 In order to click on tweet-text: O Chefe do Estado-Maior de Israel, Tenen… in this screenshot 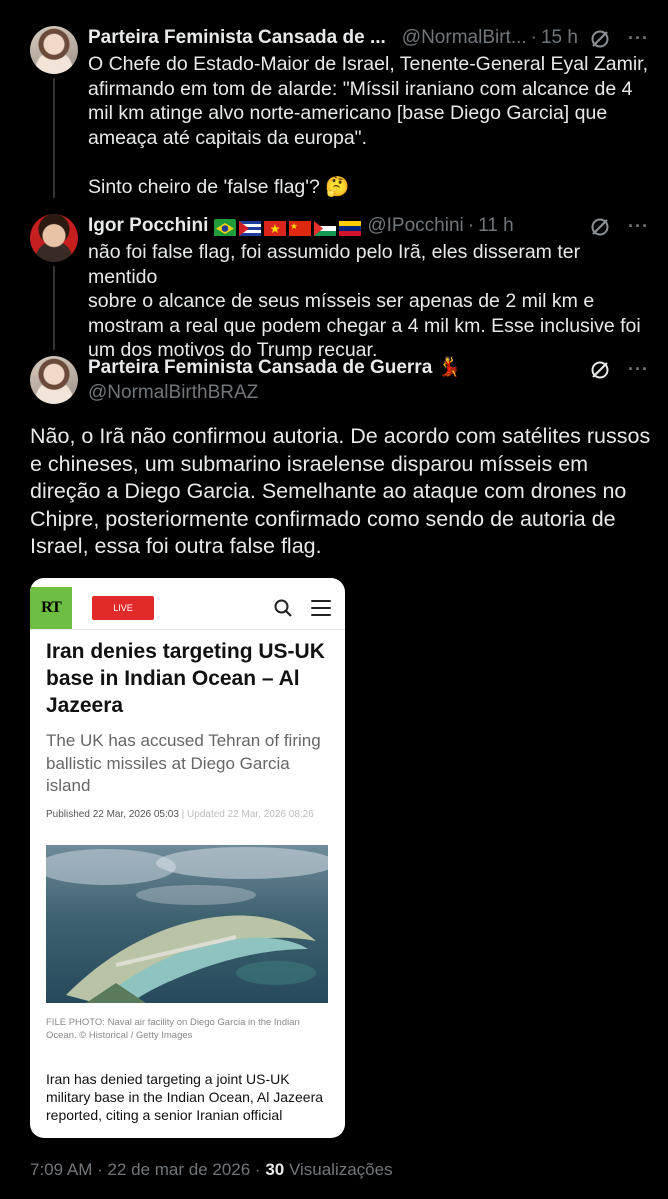, I will do `click(368, 125)`.